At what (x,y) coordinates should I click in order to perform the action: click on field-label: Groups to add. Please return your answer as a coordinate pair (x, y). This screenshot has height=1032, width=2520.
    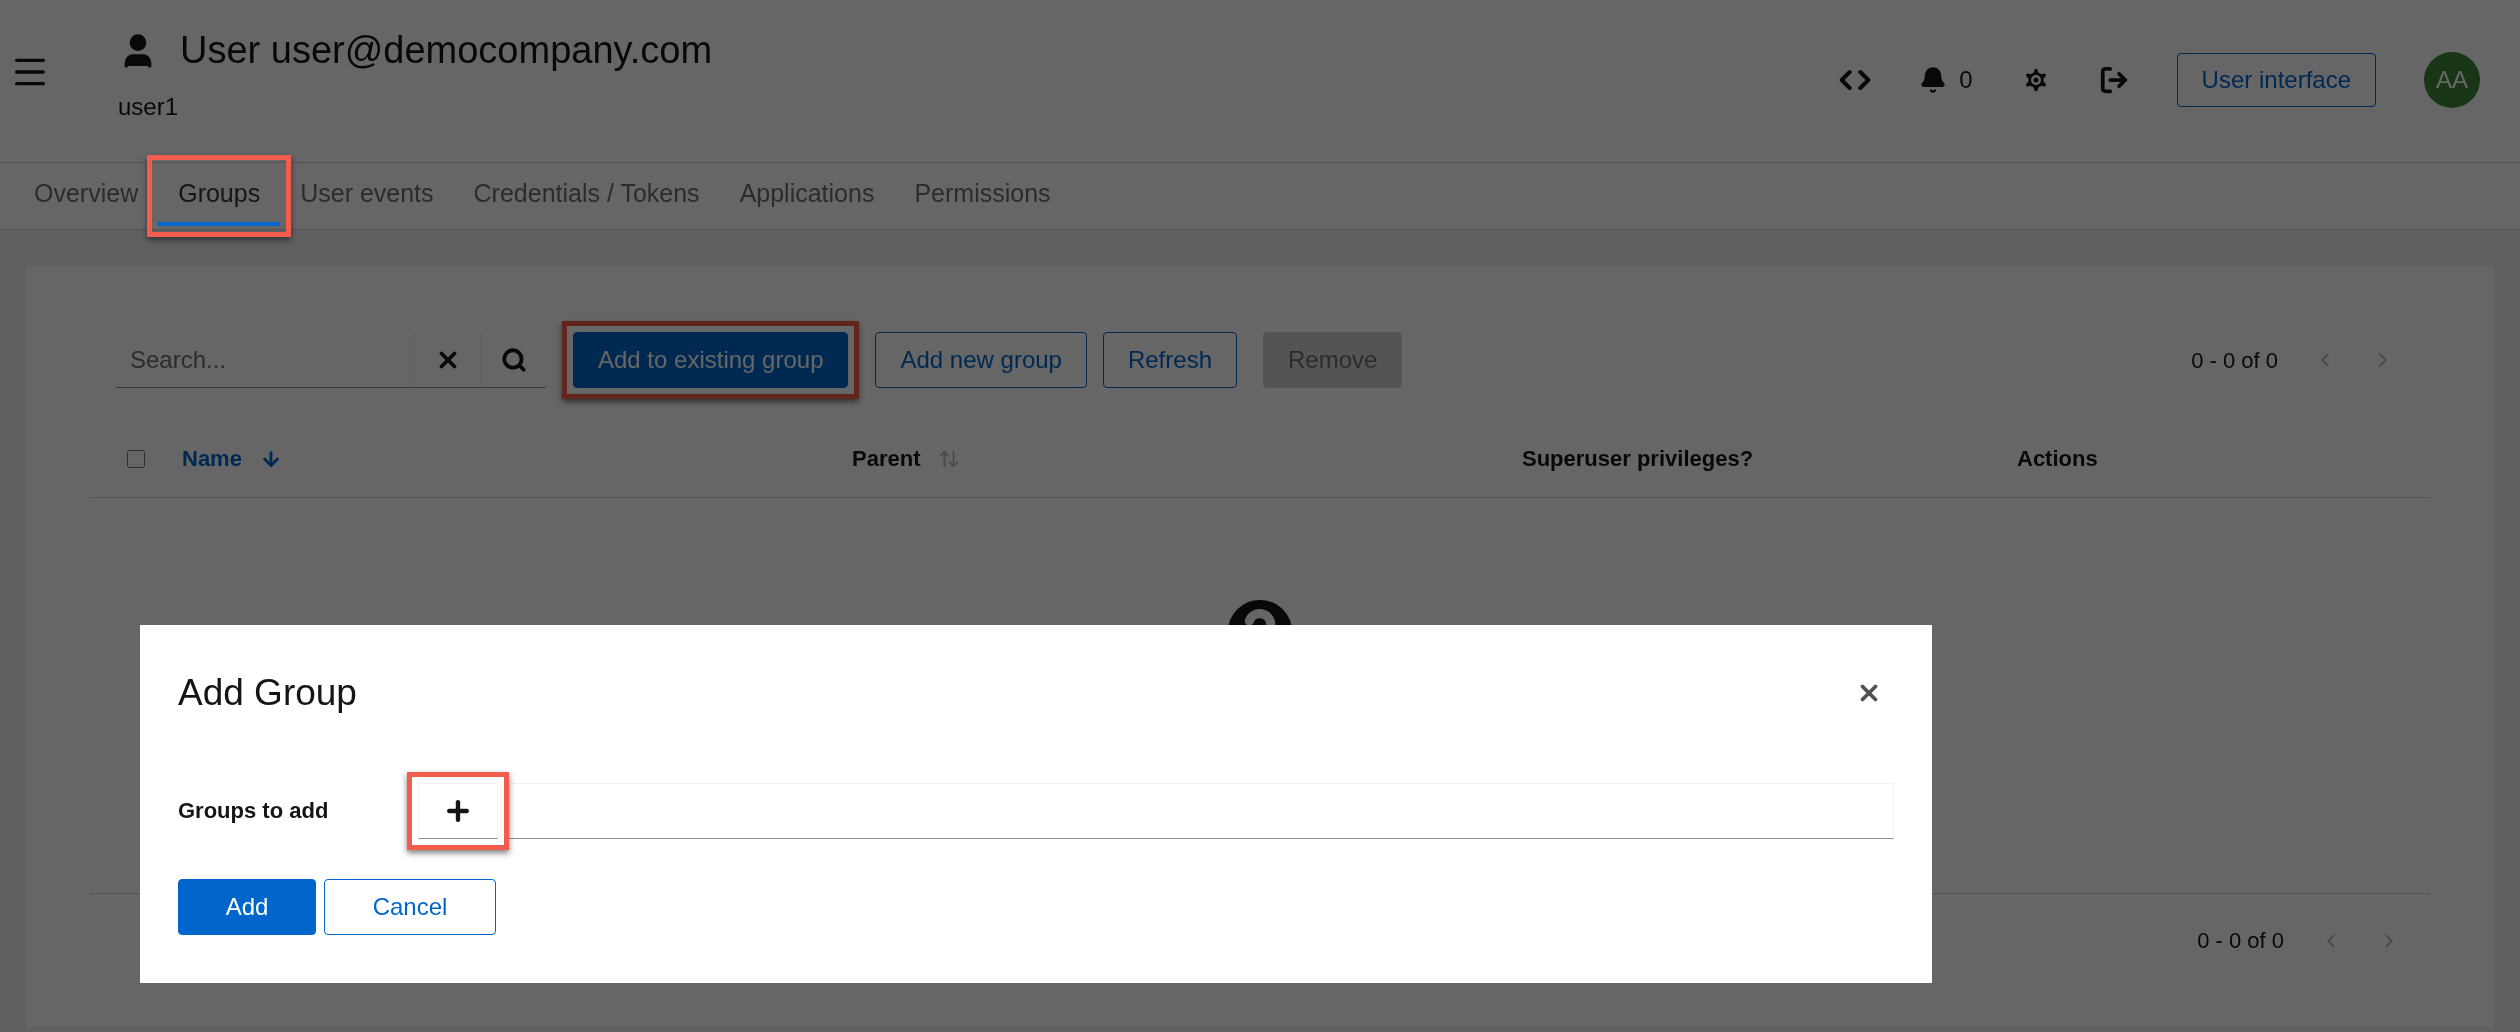
    Looking at the image, I should click on (254, 811).